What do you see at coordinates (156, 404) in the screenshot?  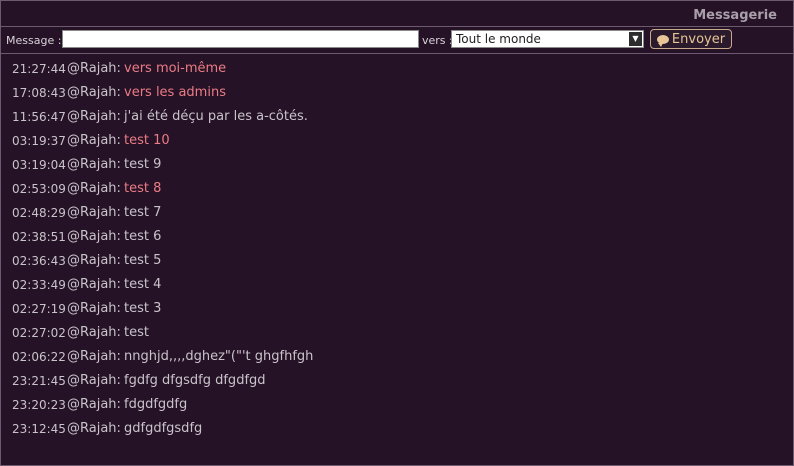 I see `message-text: fdgdfgdfg` at bounding box center [156, 404].